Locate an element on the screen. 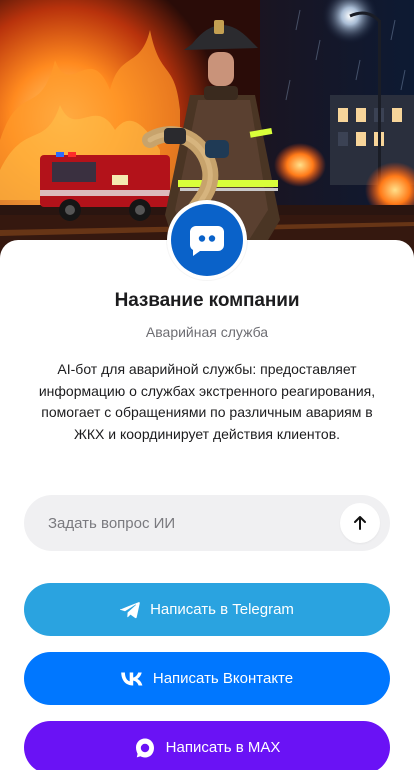 This screenshot has width=414, height=770. max-icon is located at coordinates (145, 748).